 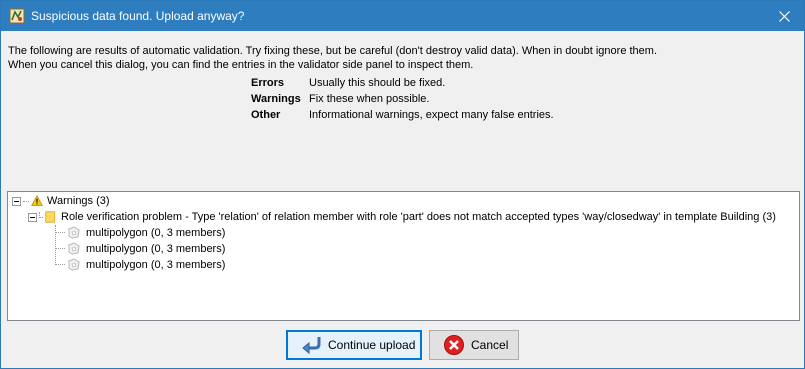 I want to click on legend-key: Other, so click(x=266, y=115).